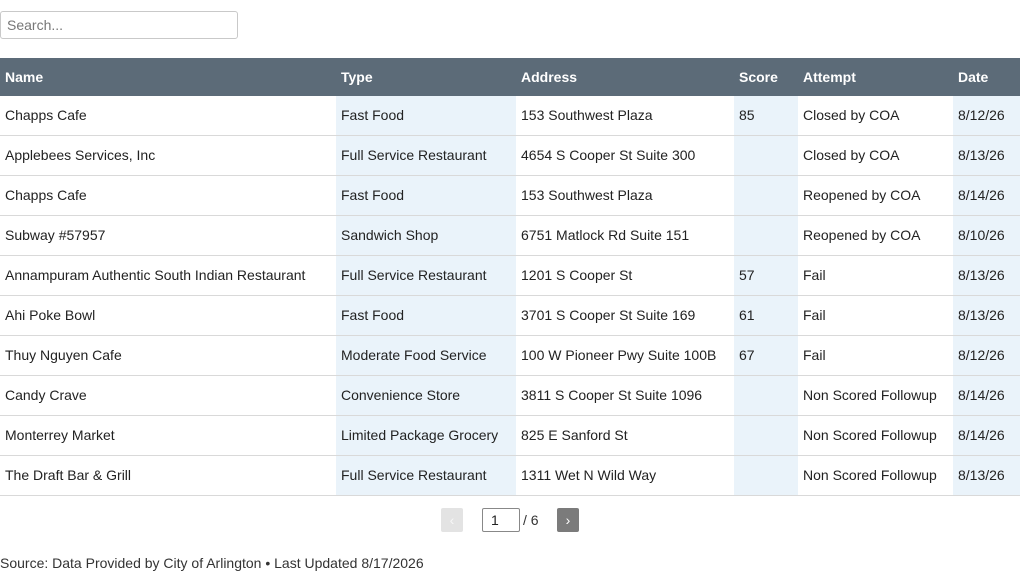 This screenshot has width=1020, height=582. Describe the element at coordinates (55, 235) in the screenshot. I see `cell-name: Subway #57957` at that location.